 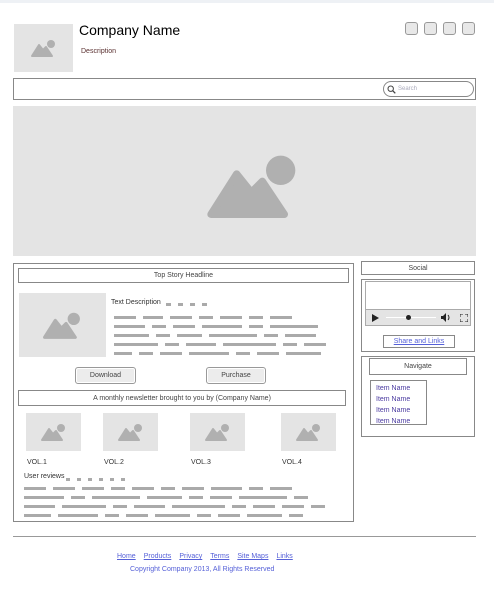 What do you see at coordinates (391, 89) in the screenshot?
I see `search-icon` at bounding box center [391, 89].